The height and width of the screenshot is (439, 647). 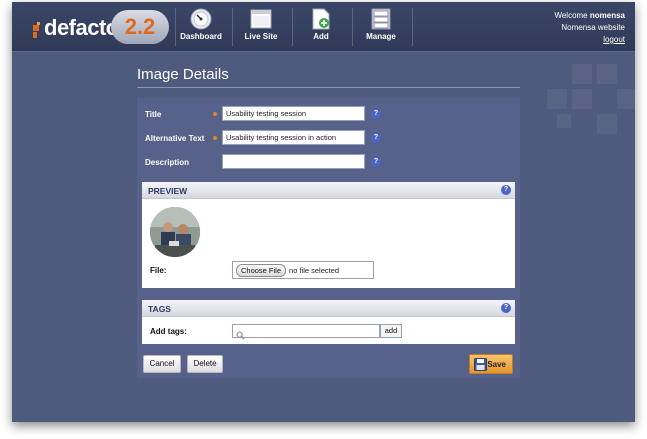 I want to click on tags-panel: TAGS ? Add tags: add, so click(x=328, y=322).